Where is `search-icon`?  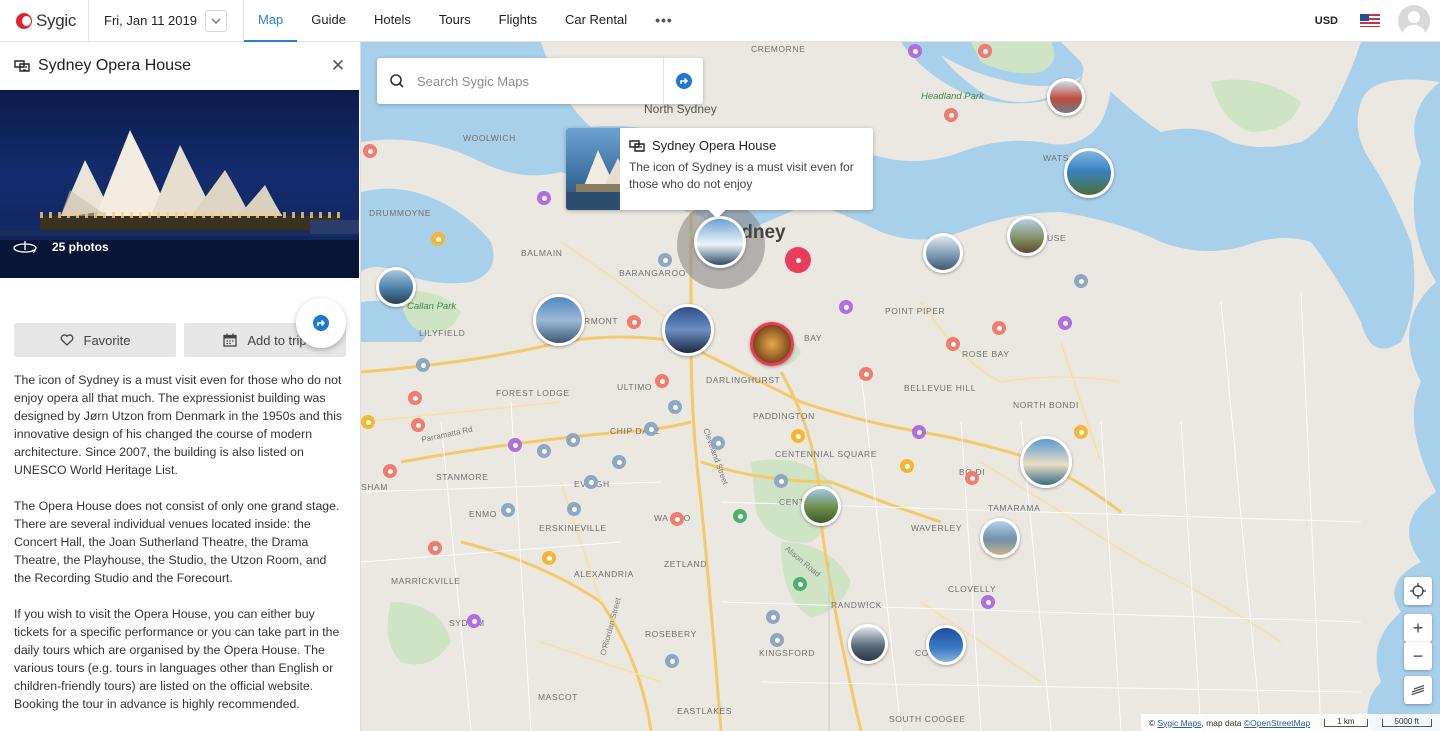 search-icon is located at coordinates (397, 81).